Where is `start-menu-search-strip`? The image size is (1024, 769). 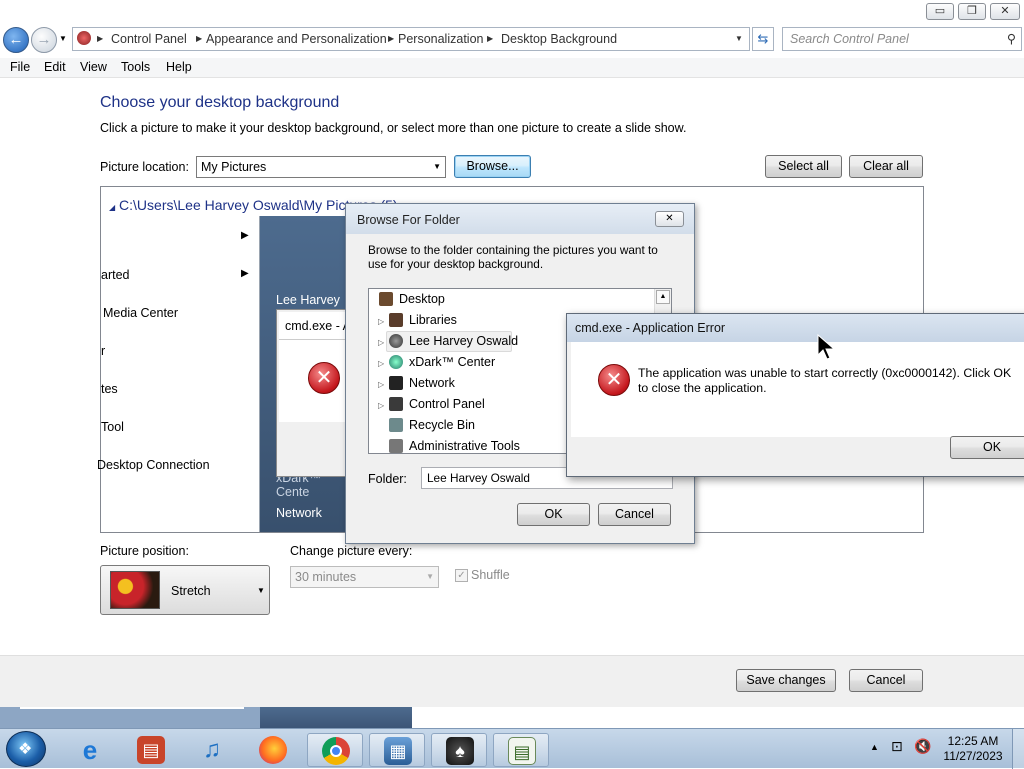 start-menu-search-strip is located at coordinates (206, 717).